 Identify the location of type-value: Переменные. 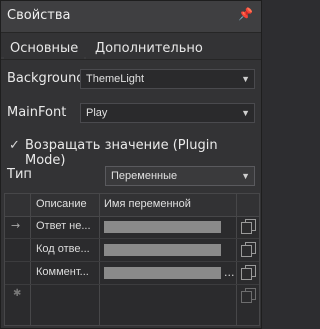
(144, 176).